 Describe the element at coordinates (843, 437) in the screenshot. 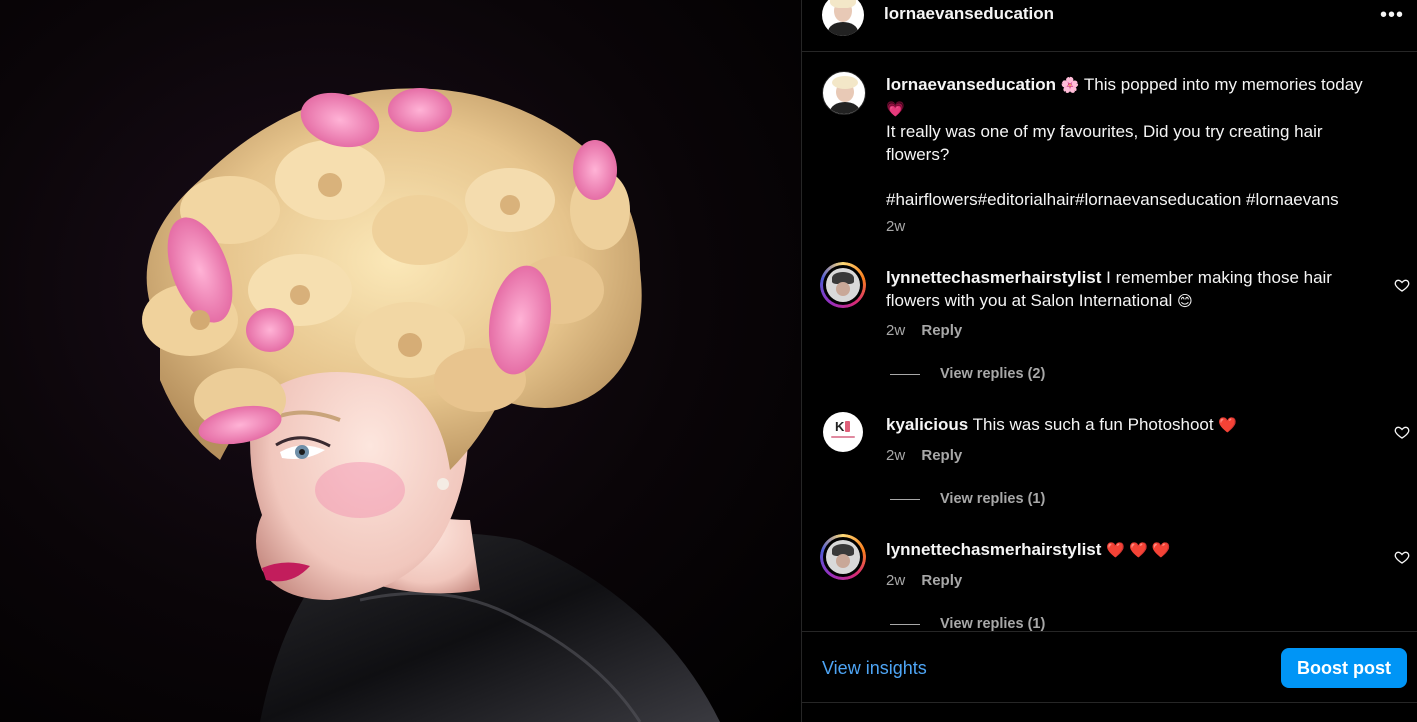

I see `avatar-logo-script` at that location.